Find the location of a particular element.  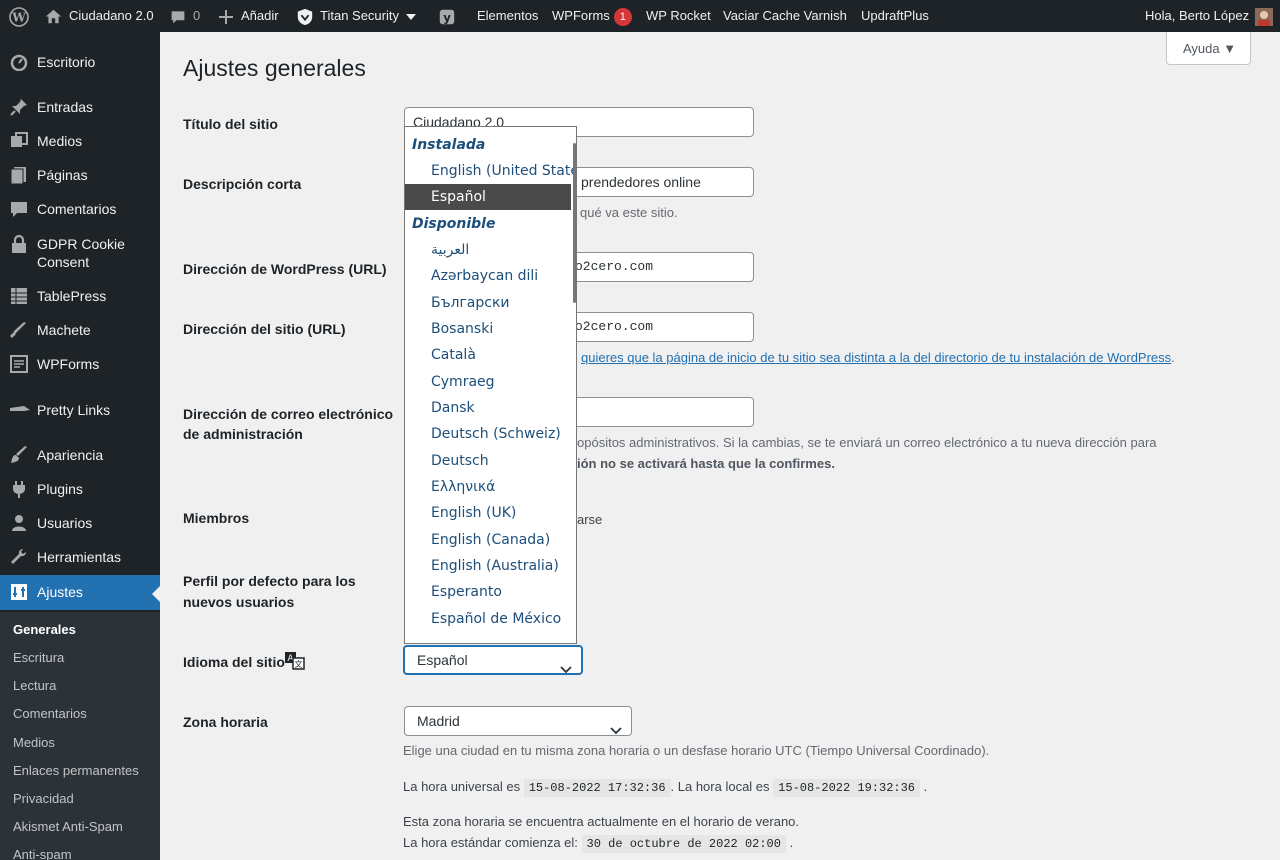

sidebar-item-gdpr: GDPR Cookie Consent is located at coordinates (80, 252).